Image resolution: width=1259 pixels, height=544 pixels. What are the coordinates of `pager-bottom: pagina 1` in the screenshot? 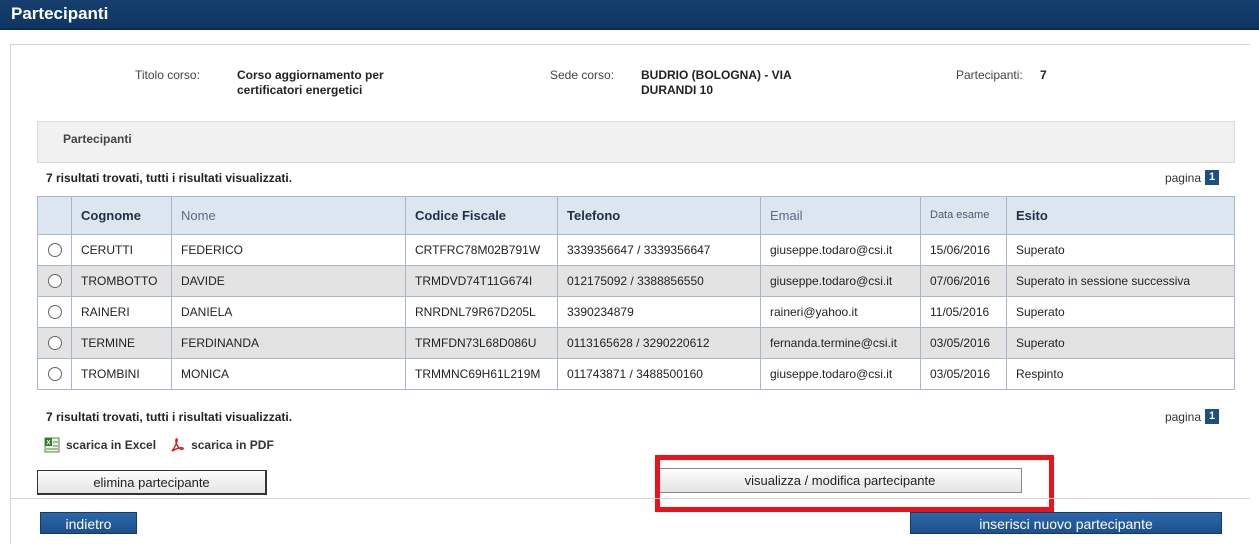 It's located at (1192, 416).